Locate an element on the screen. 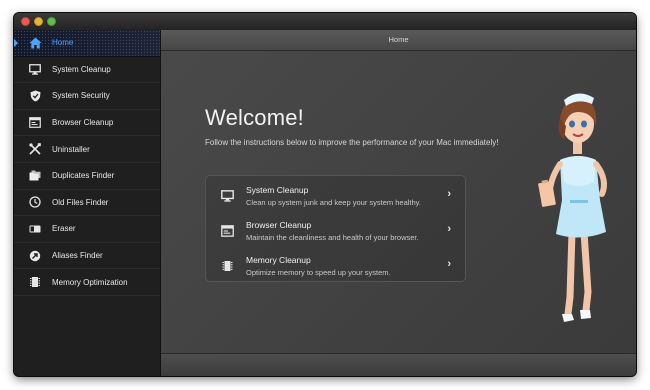  page-title: Home is located at coordinates (398, 40).